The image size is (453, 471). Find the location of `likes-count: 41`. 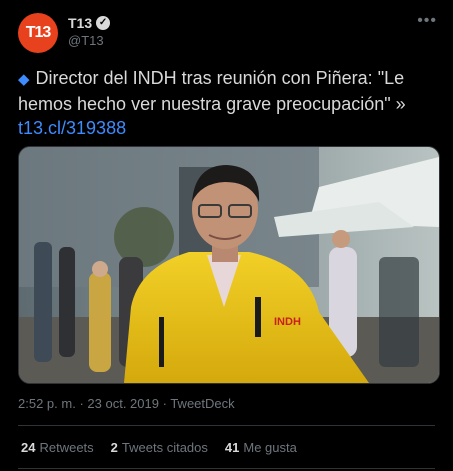

likes-count: 41 is located at coordinates (232, 447).